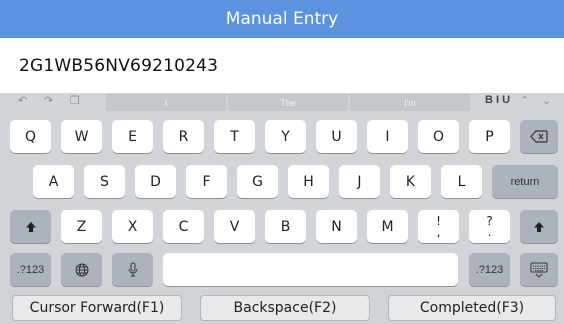  I want to click on key-c: C, so click(183, 226).